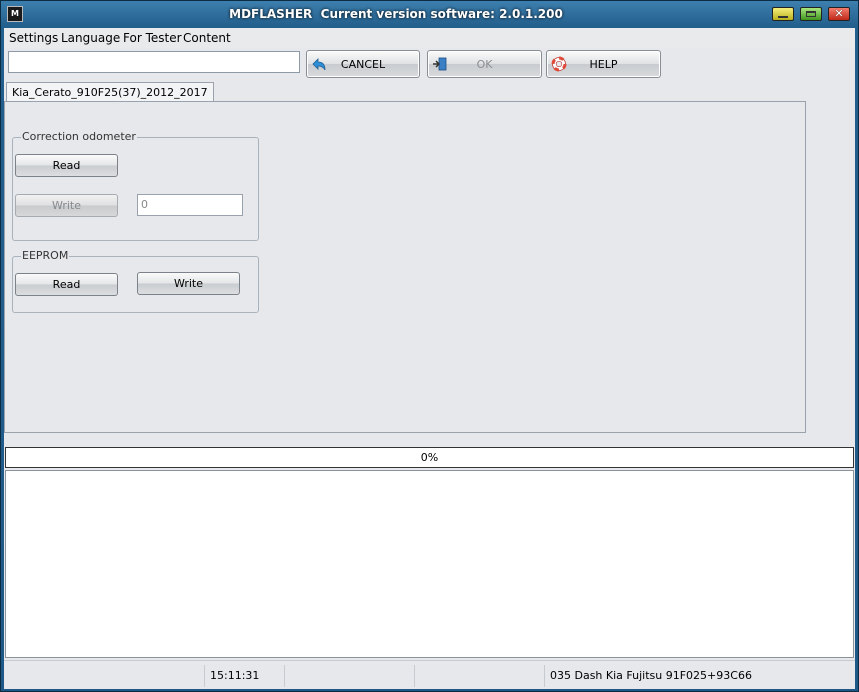 This screenshot has height=692, width=859. I want to click on toolbar-input, so click(154, 62).